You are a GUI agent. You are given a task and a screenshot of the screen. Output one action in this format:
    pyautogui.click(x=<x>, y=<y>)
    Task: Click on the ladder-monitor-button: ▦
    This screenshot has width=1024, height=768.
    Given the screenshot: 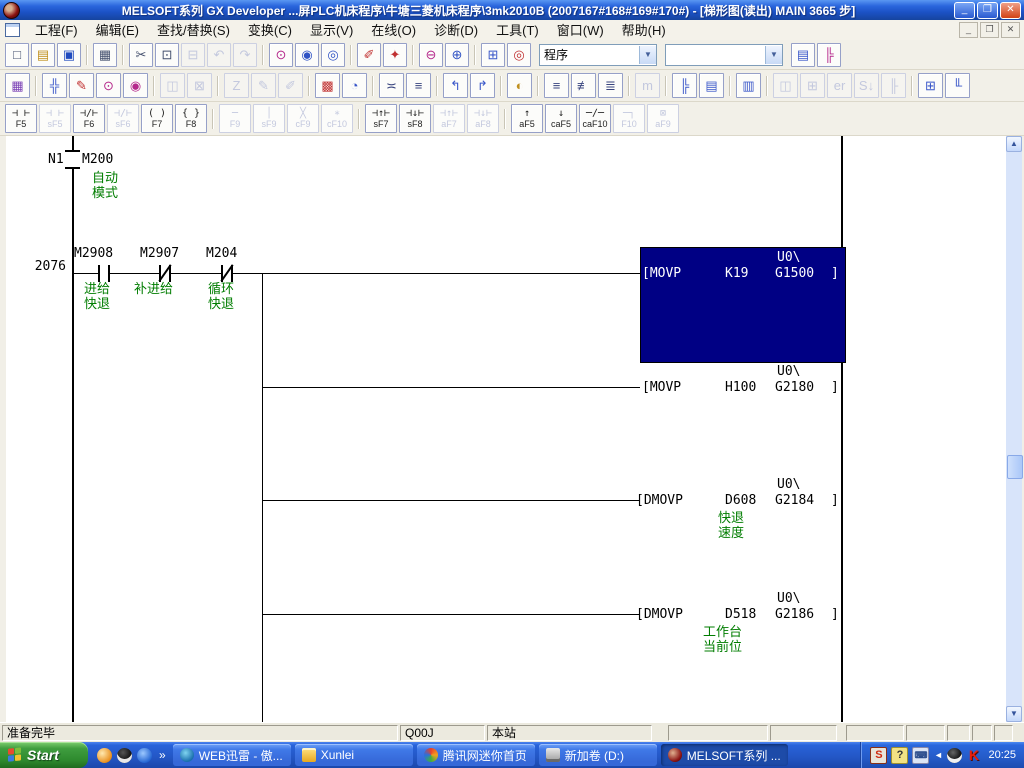 What is the action you would take?
    pyautogui.click(x=17, y=85)
    